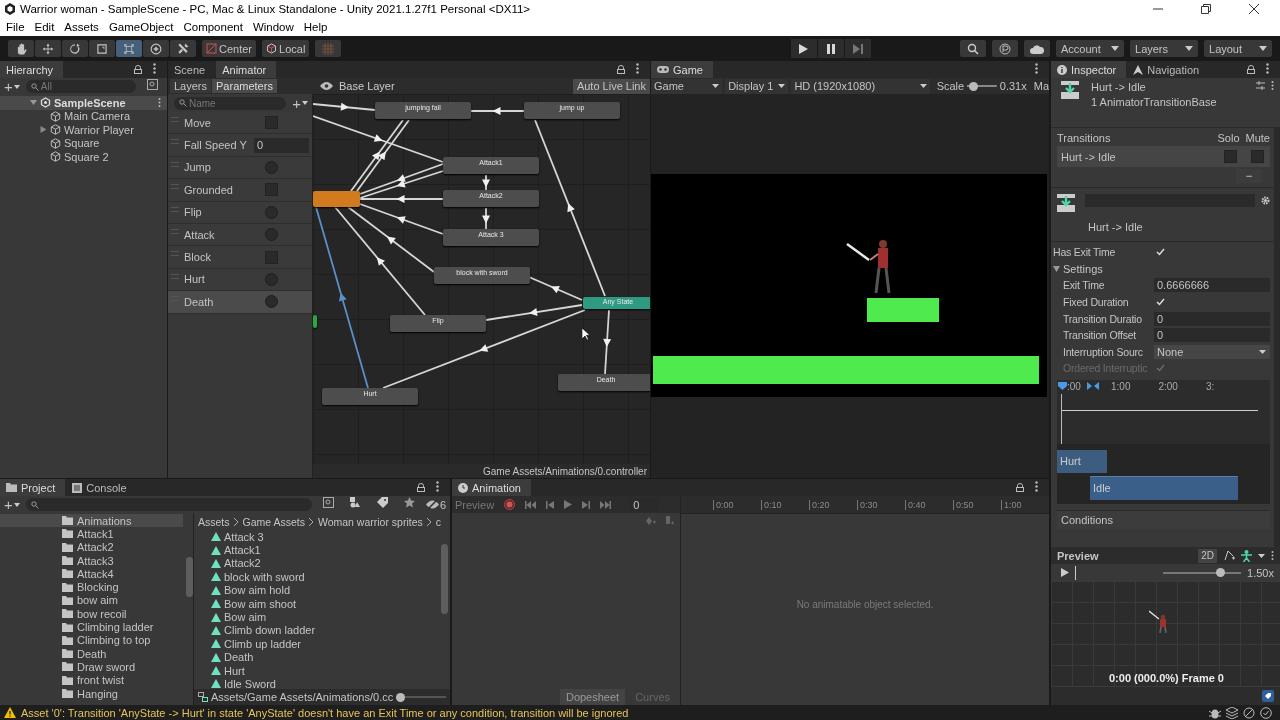 This screenshot has width=1280, height=720. I want to click on folder-item: Climbing to top, so click(91, 640).